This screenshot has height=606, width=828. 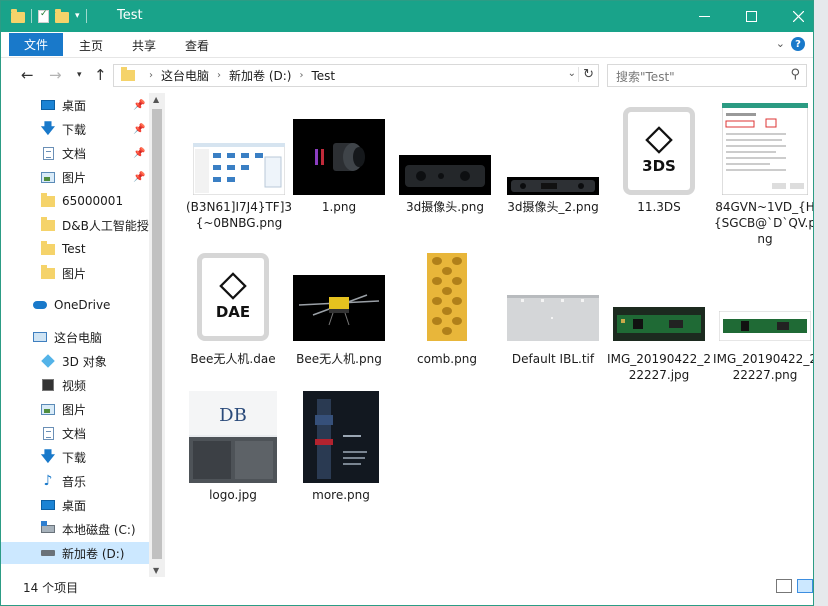 I want to click on 3d-objects-icon, so click(x=48, y=361).